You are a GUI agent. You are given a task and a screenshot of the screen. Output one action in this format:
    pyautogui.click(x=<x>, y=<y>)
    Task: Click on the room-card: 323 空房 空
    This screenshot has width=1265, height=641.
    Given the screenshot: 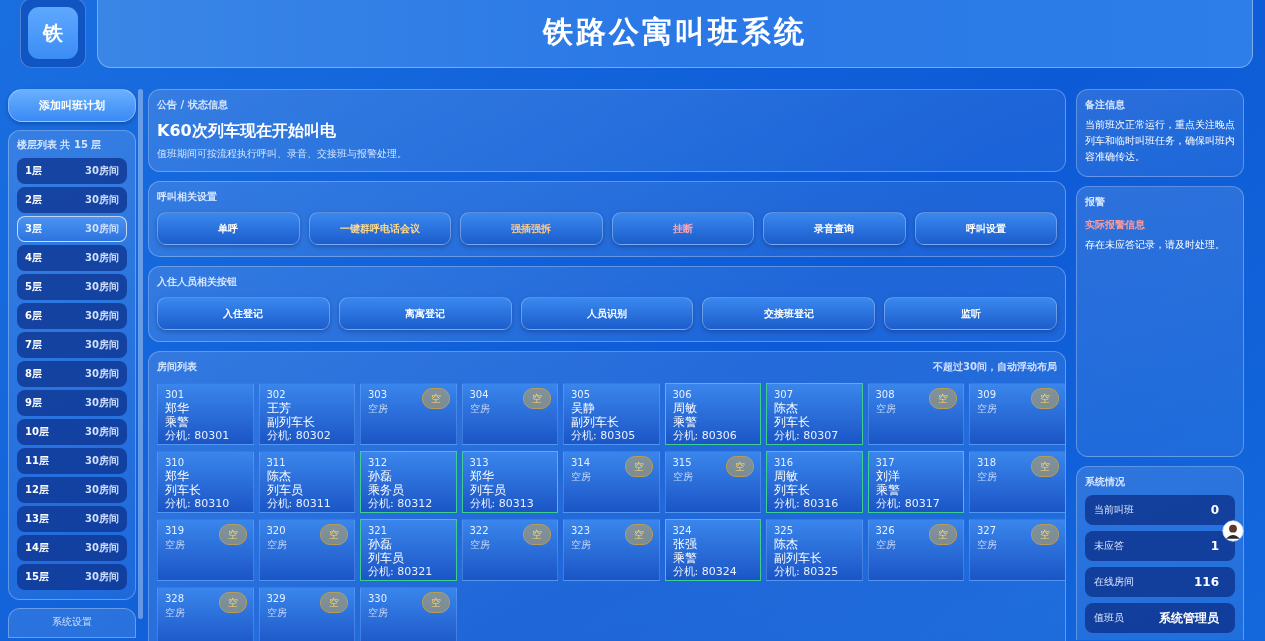 What is the action you would take?
    pyautogui.click(x=611, y=550)
    